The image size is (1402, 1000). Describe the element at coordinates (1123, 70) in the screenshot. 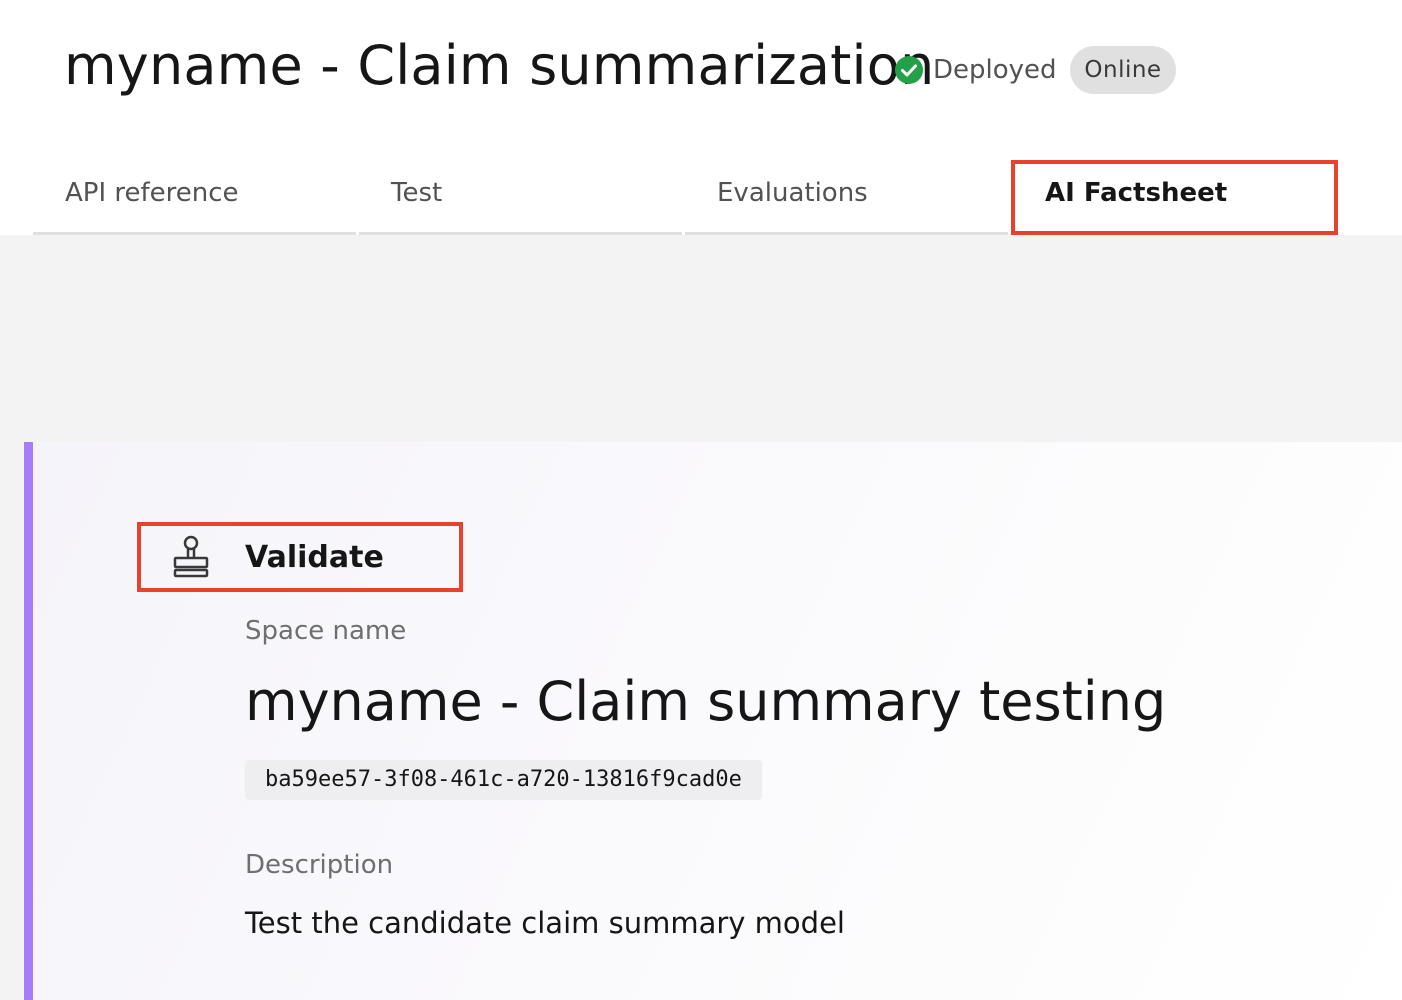

I see `online-tag: Online` at that location.